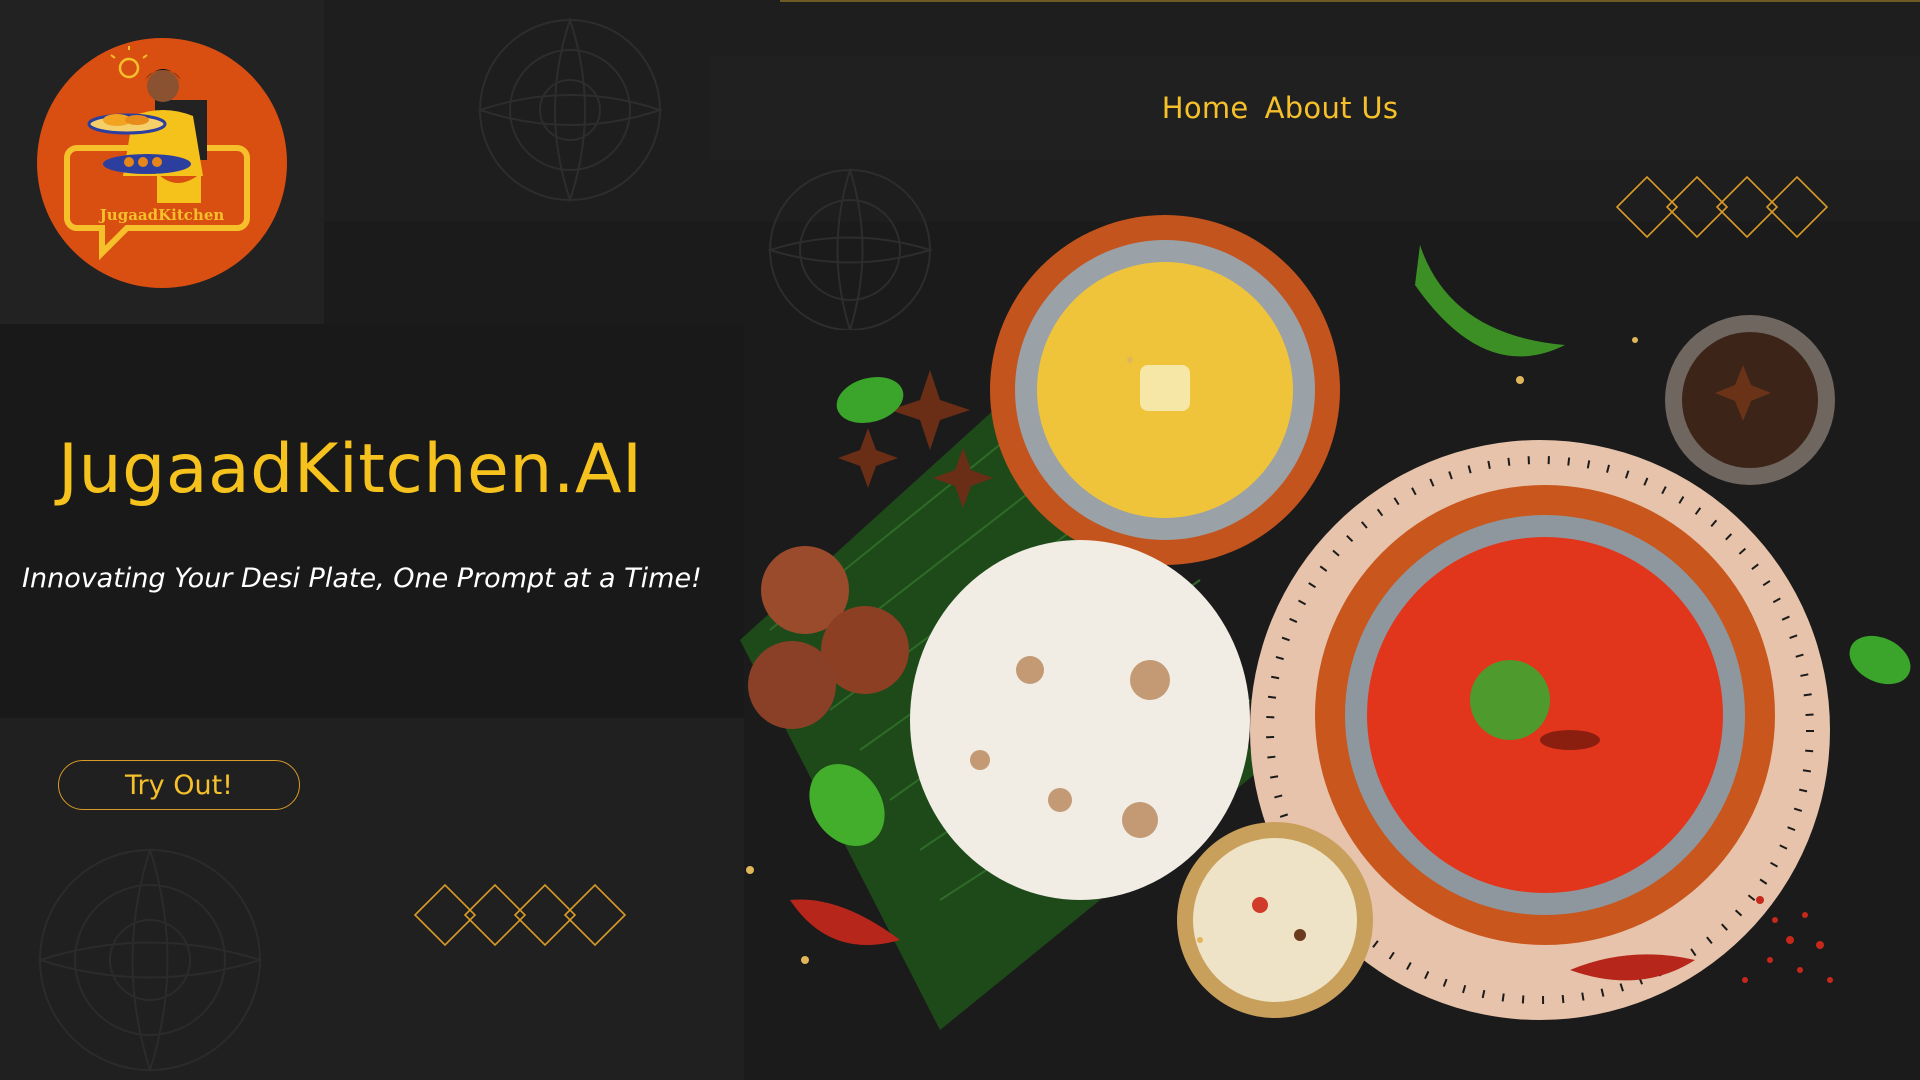  What do you see at coordinates (1490, 301) in the screenshot?
I see `green-chilli-icon` at bounding box center [1490, 301].